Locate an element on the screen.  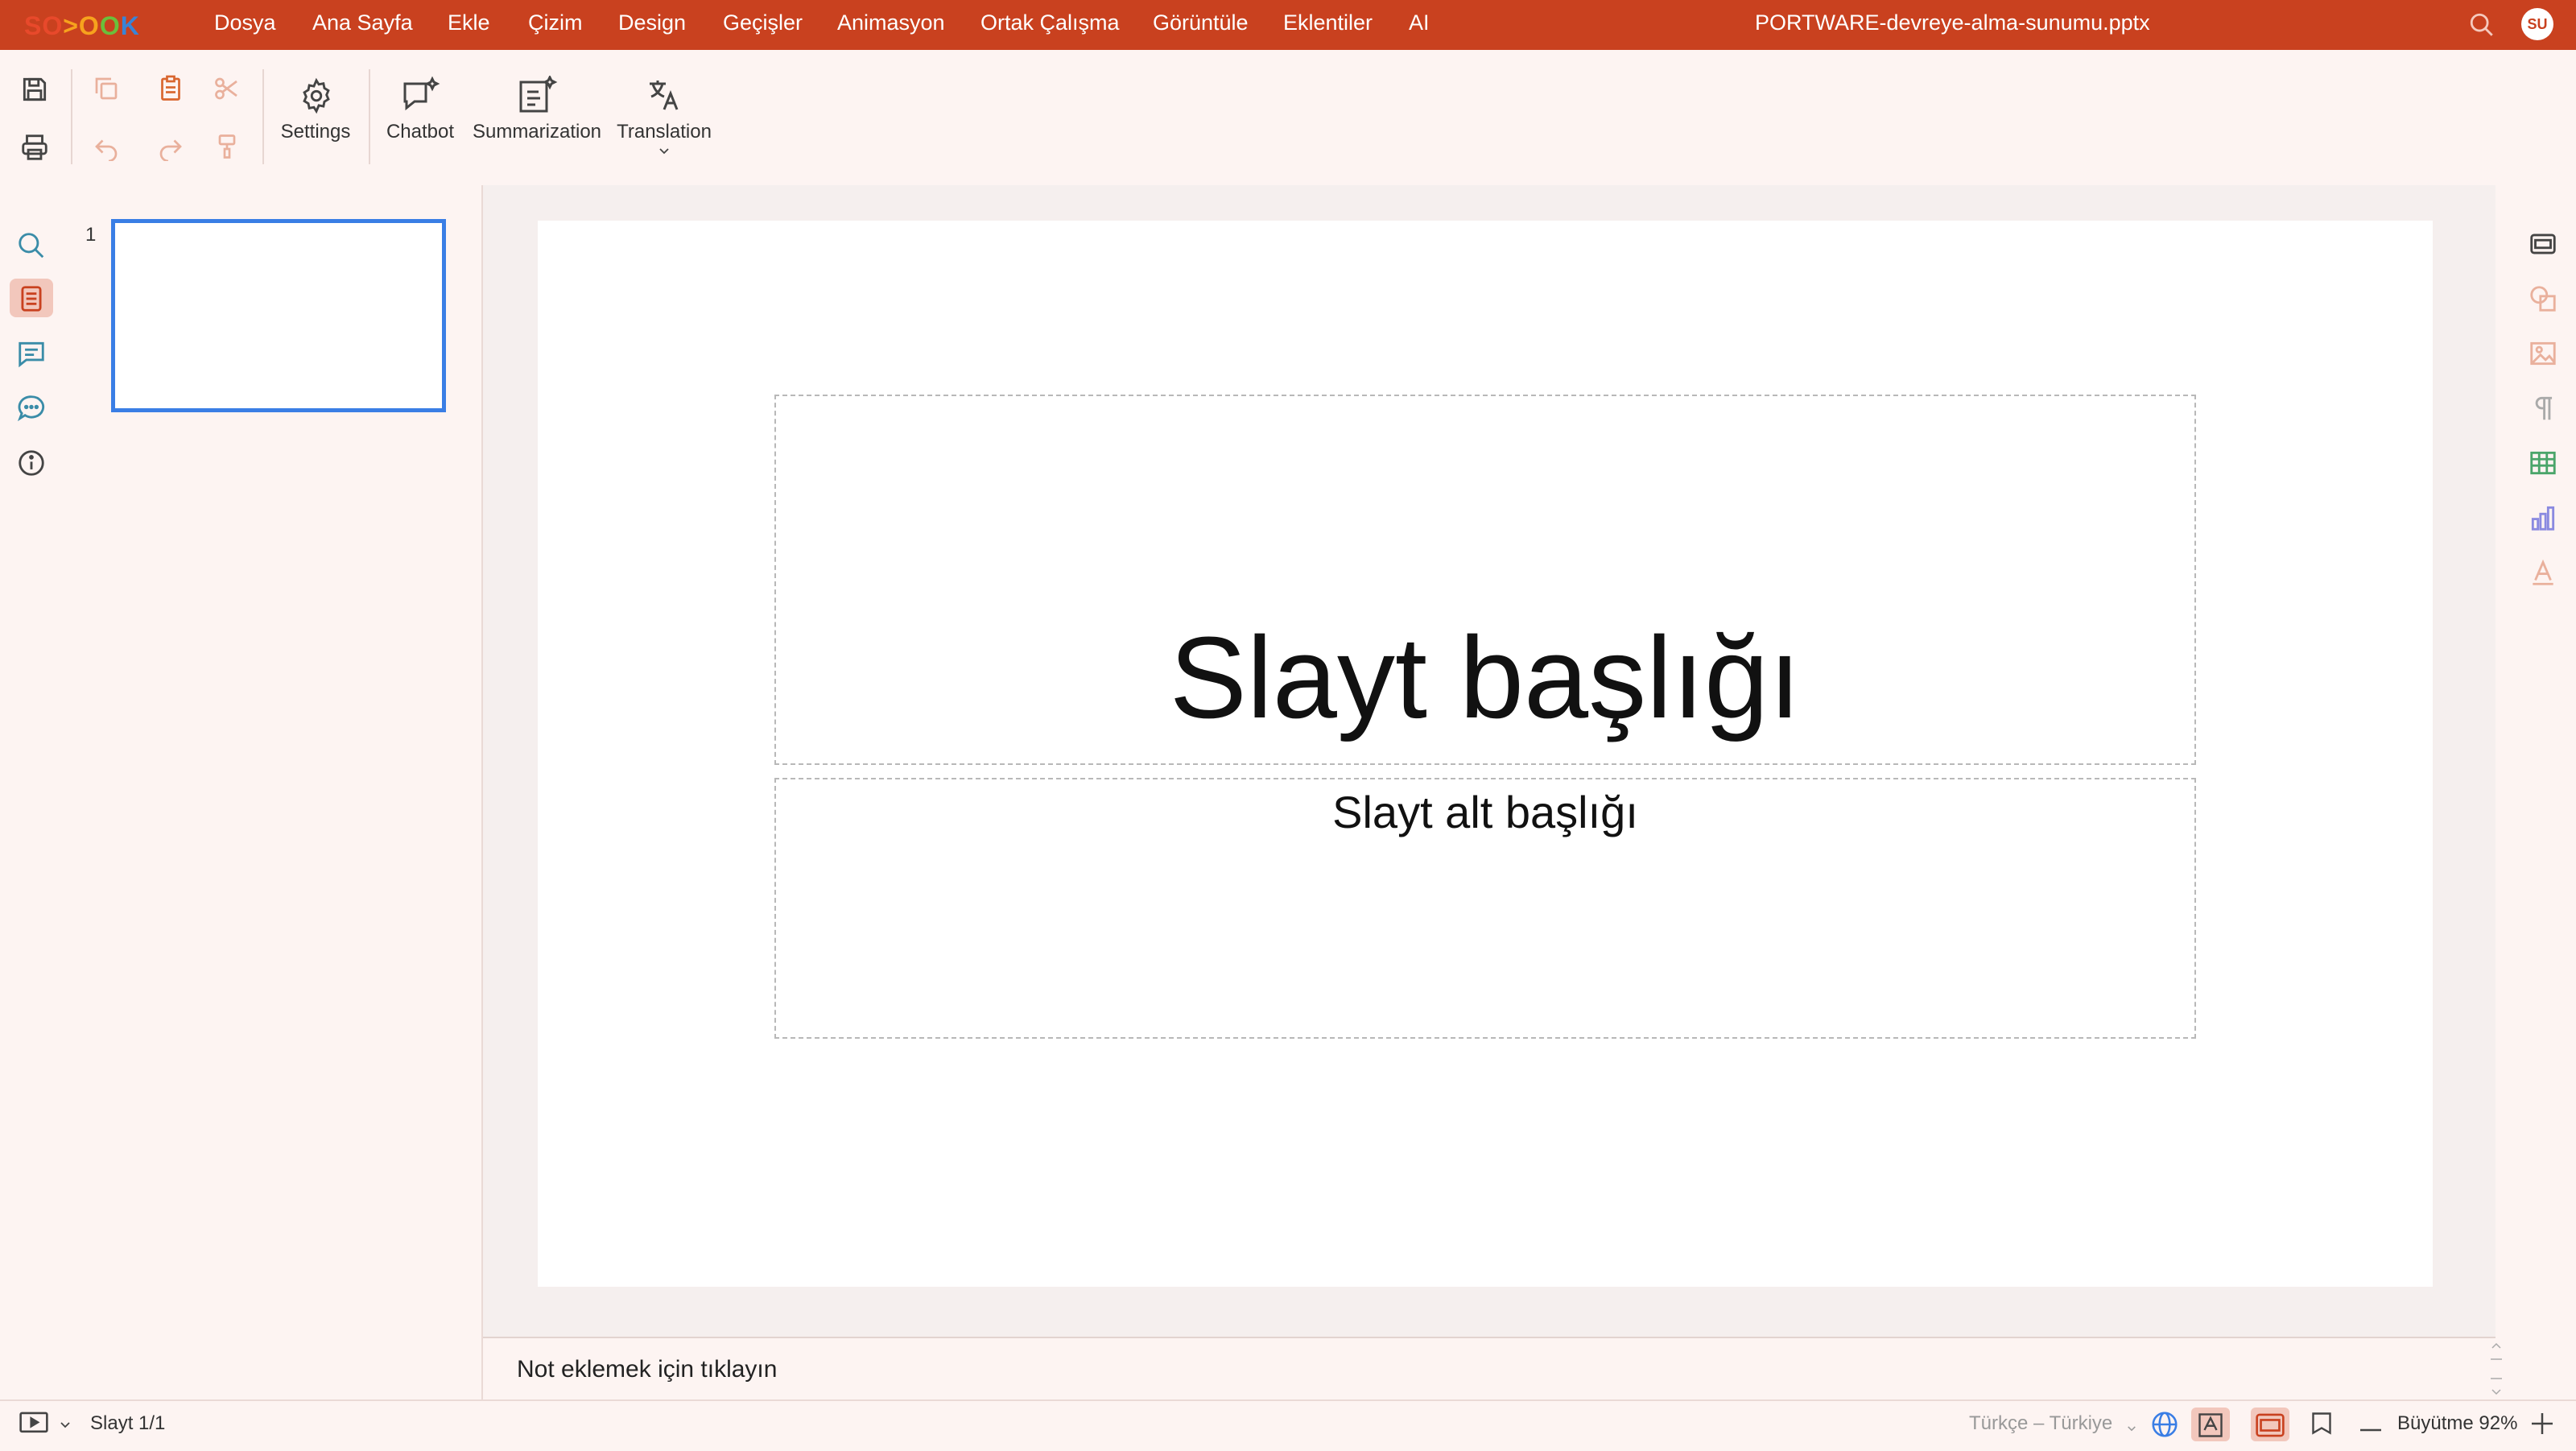
app-logo: SO>OOK is located at coordinates (82, 26).